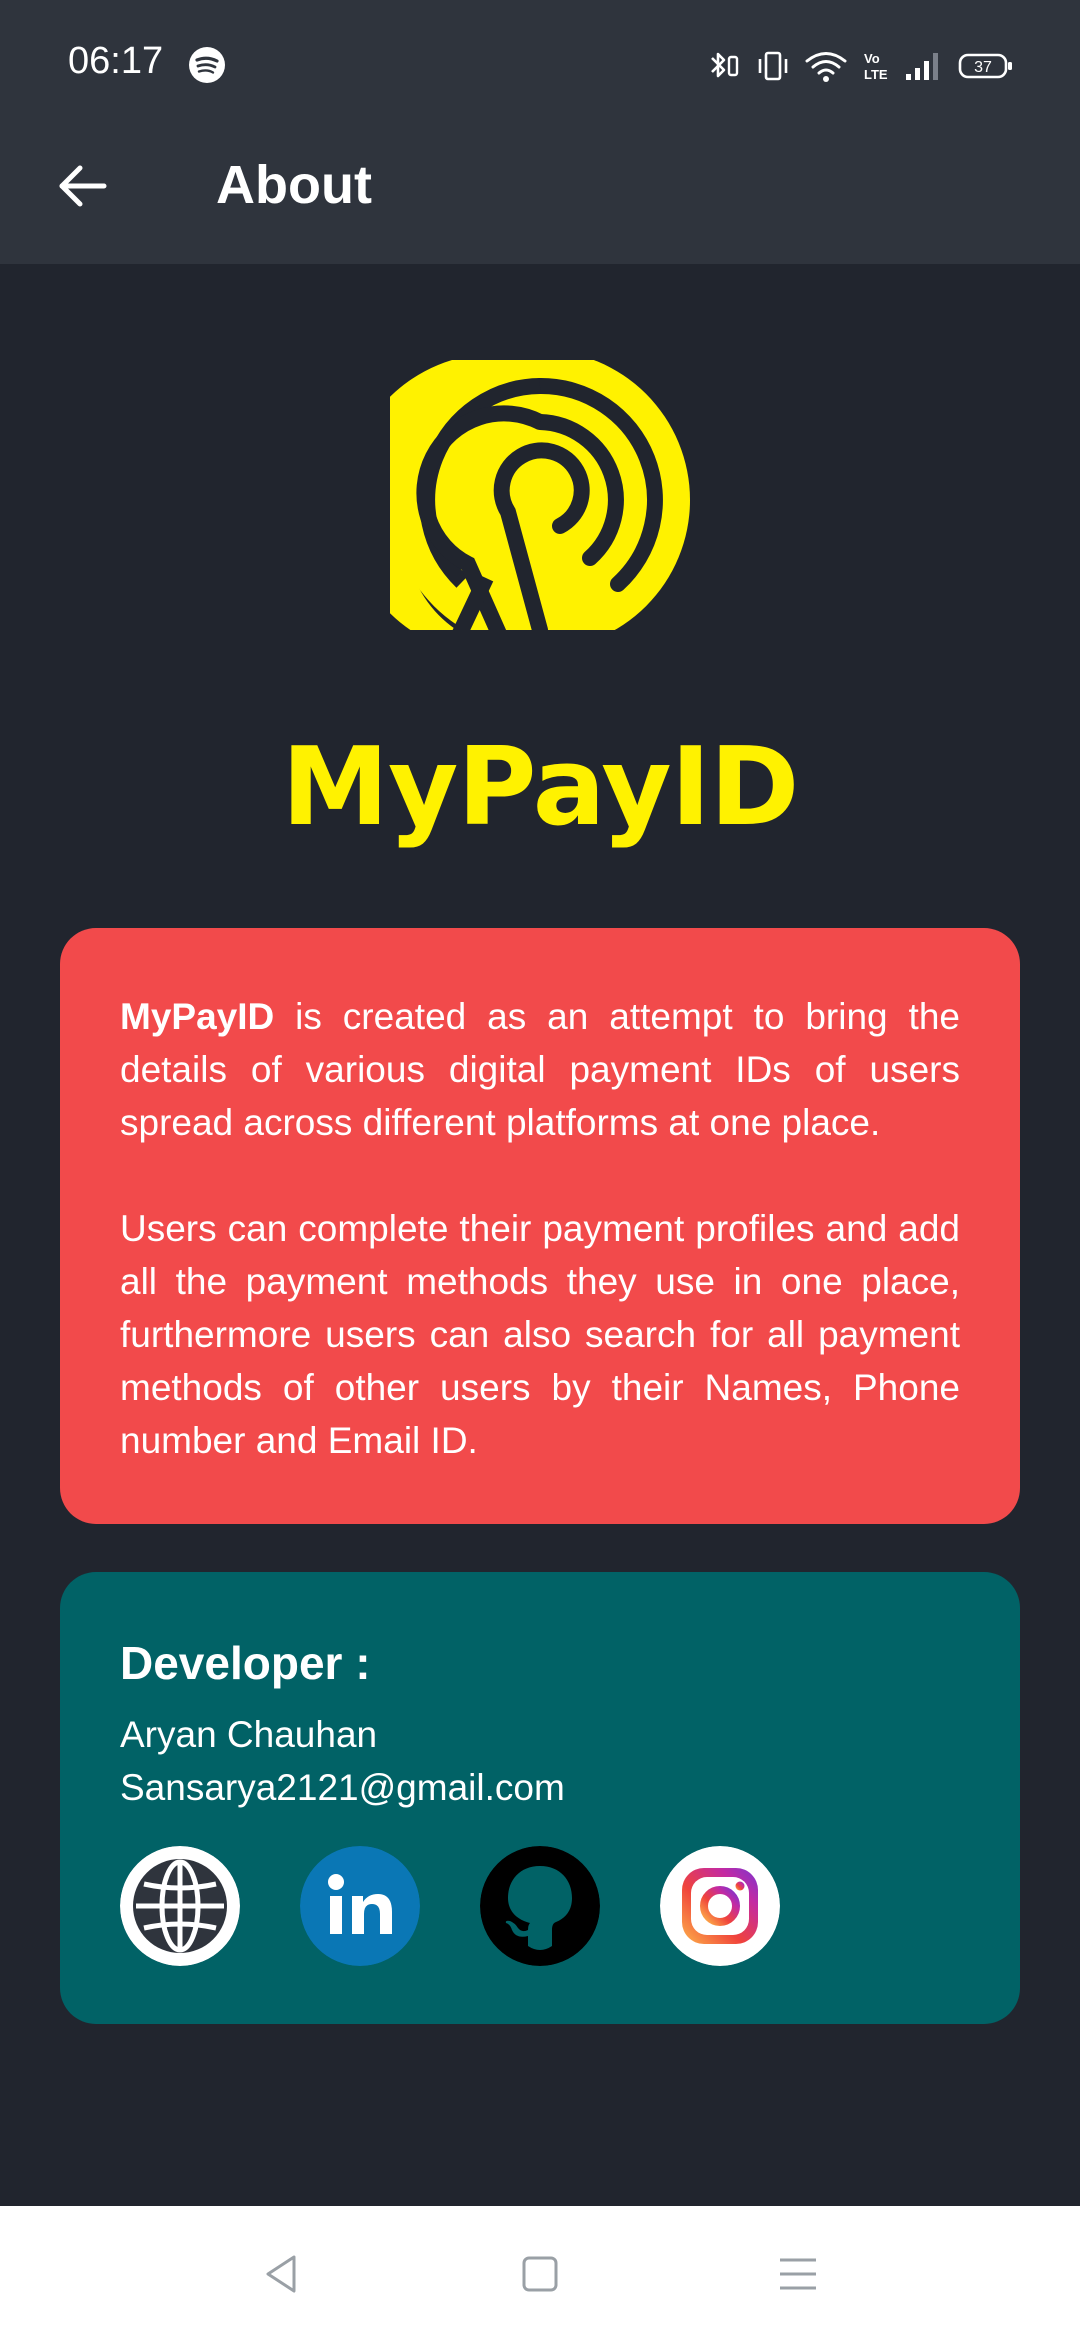 Image resolution: width=1080 pixels, height=2340 pixels. What do you see at coordinates (540, 787) in the screenshot?
I see `app-name: MyPayID` at bounding box center [540, 787].